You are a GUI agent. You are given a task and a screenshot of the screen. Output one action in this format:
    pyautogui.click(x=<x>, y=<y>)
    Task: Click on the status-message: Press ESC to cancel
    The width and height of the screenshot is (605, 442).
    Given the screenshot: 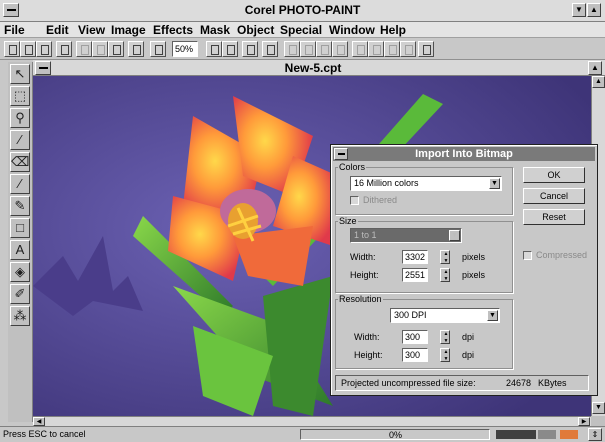 What is the action you would take?
    pyautogui.click(x=44, y=434)
    